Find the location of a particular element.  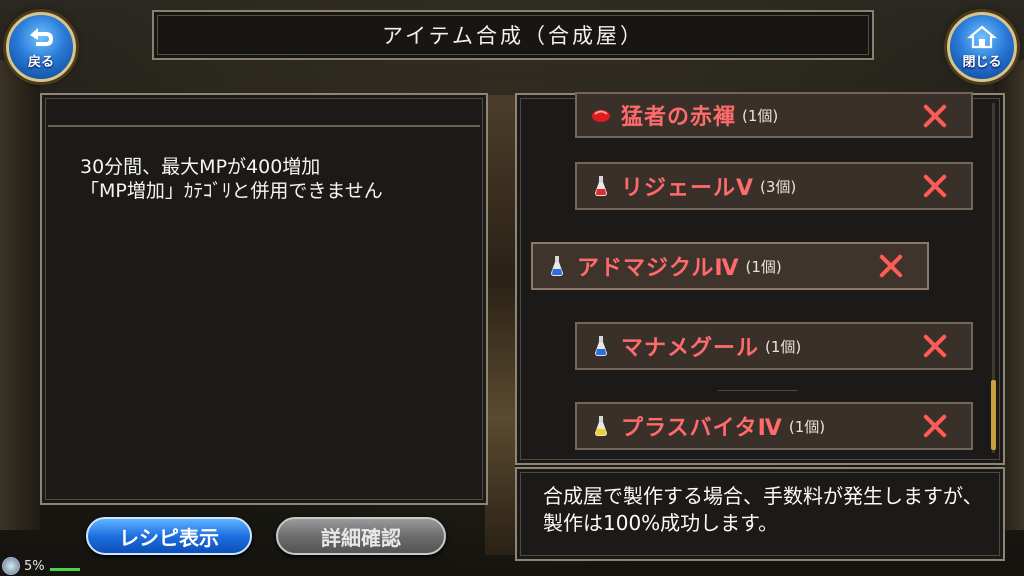

material-row: リジェールⅤ (3個) is located at coordinates (774, 186).